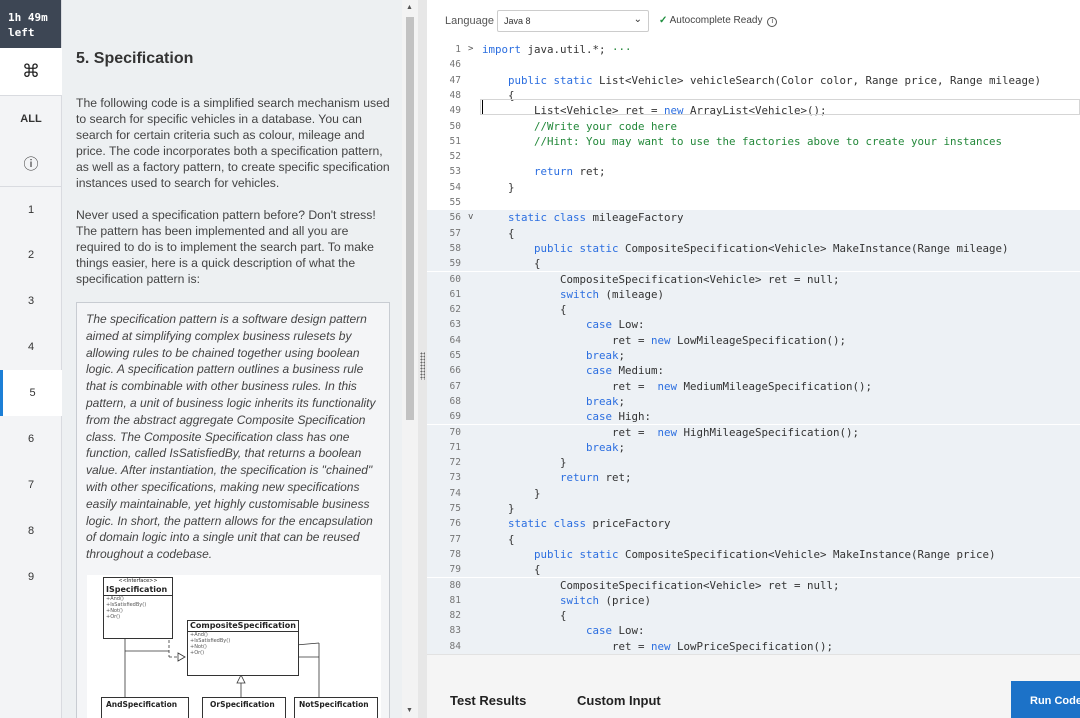 This screenshot has height=718, width=1080. What do you see at coordinates (753, 478) in the screenshot?
I see `code-line: 73 return ret;` at bounding box center [753, 478].